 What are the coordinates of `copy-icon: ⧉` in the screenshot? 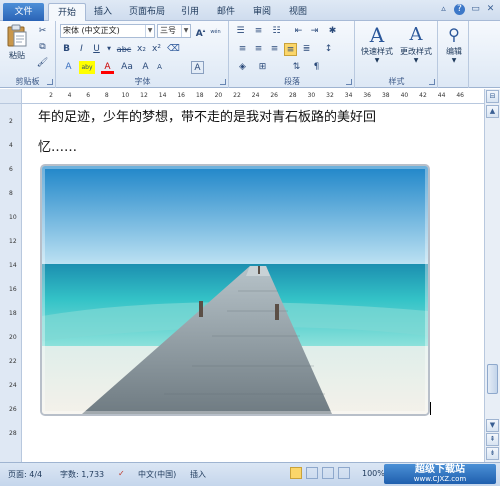 It's located at (42, 47).